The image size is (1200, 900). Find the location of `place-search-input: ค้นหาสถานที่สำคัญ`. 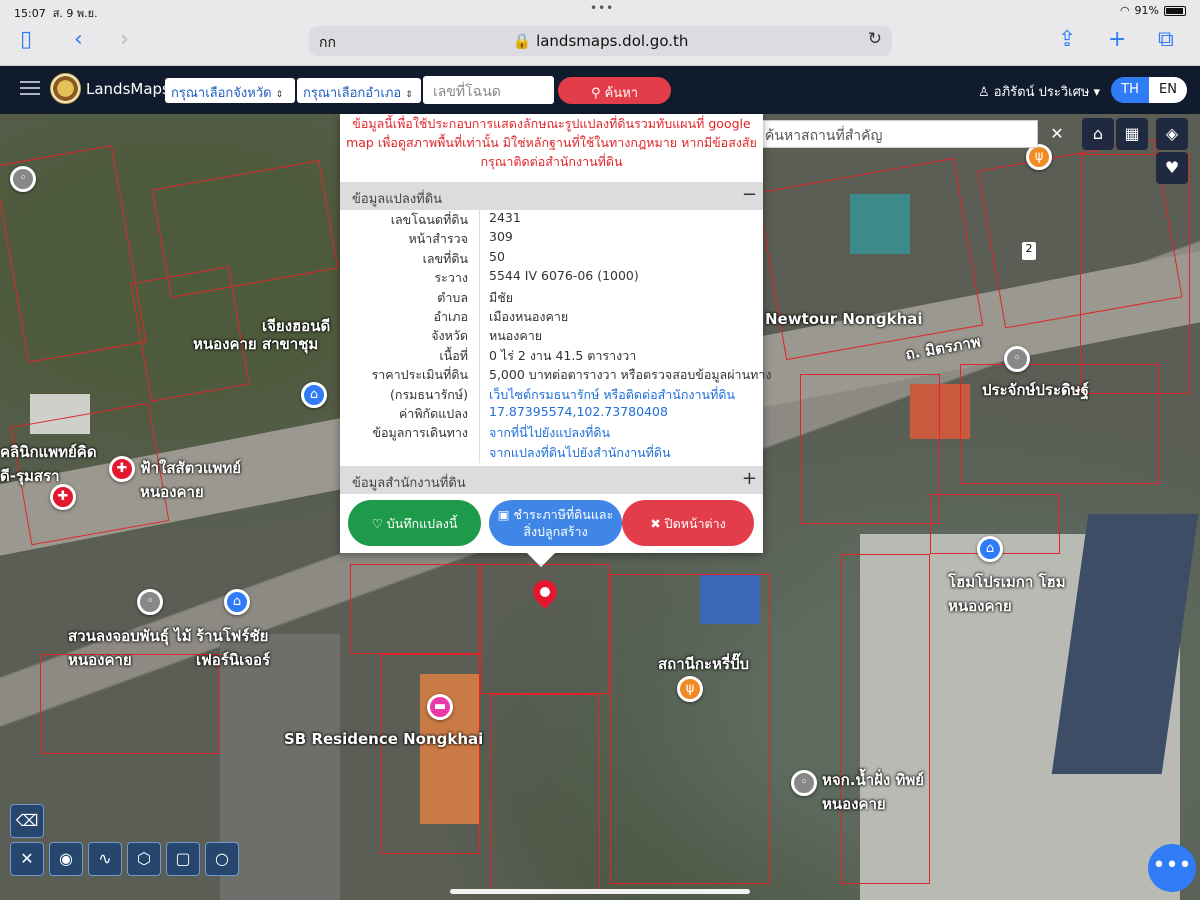

place-search-input: ค้นหาสถานที่สำคัญ is located at coordinates (898, 134).